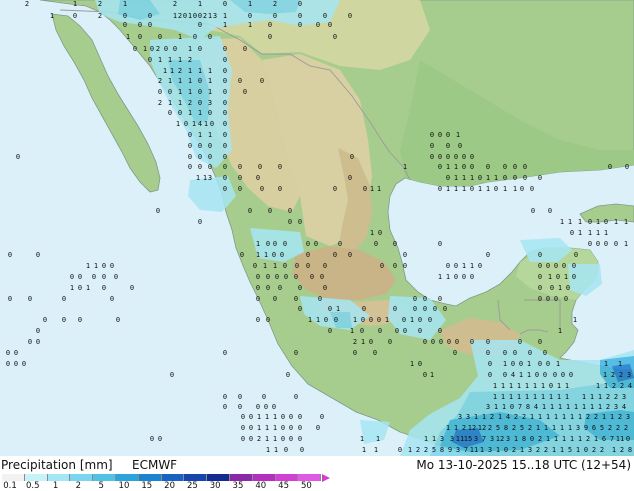 This screenshot has width=634, height=491. Describe the element at coordinates (620, 439) in the screenshot. I see `grid-value: 11` at that location.